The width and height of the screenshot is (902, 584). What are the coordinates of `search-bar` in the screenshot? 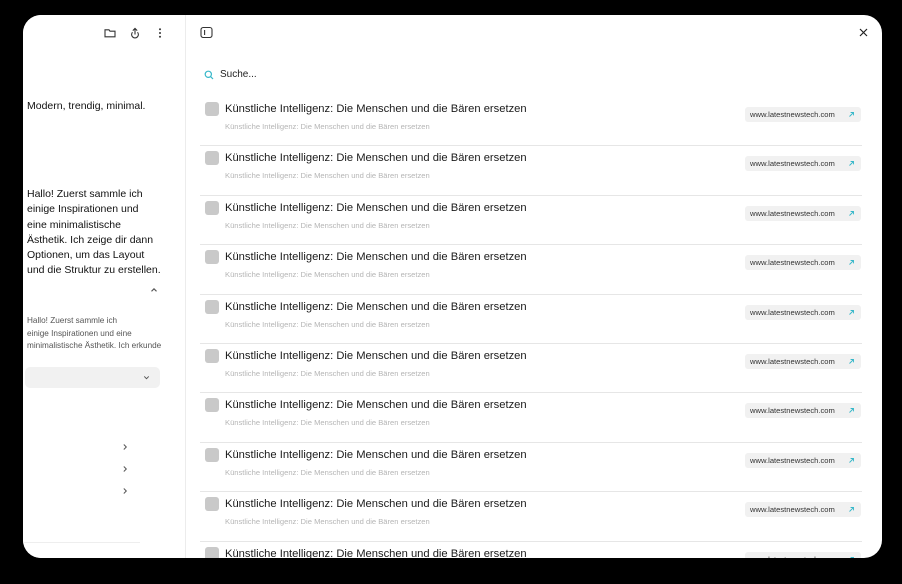 It's located at (312, 74).